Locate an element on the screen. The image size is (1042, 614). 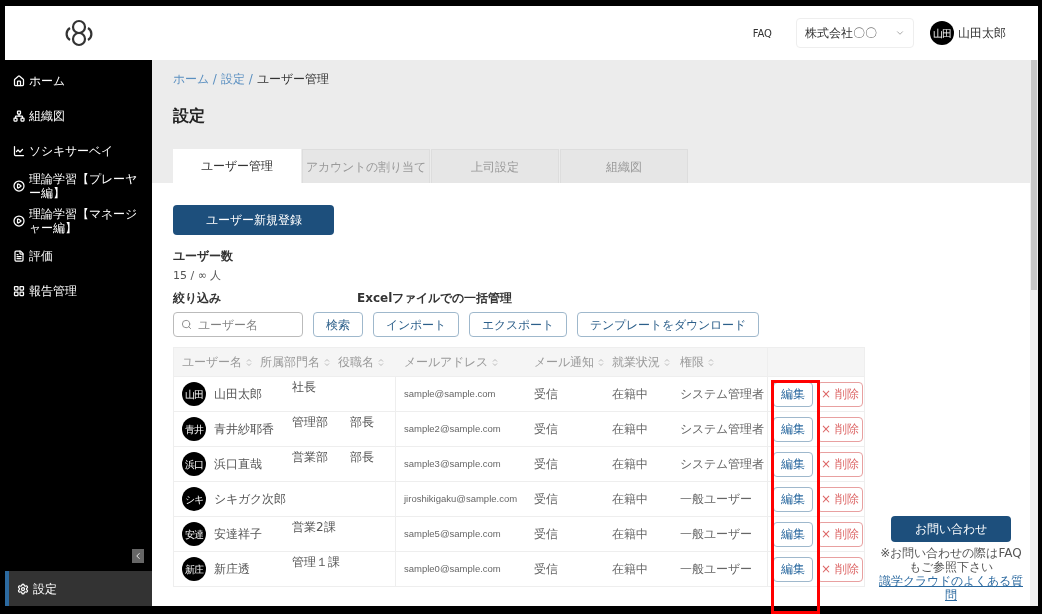
table-cell: sample2@sample.com is located at coordinates (460, 429).